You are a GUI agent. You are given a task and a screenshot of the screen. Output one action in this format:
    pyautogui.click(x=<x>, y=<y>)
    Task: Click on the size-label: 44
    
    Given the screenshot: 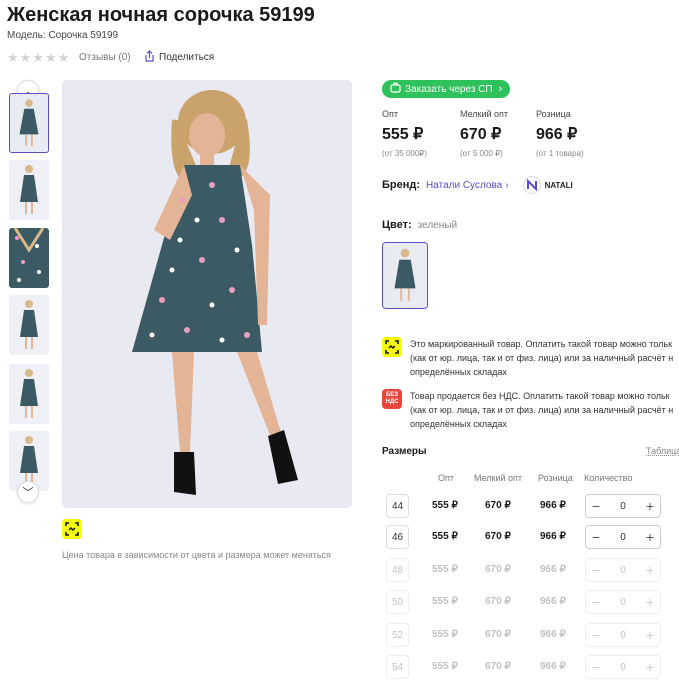 What is the action you would take?
    pyautogui.click(x=397, y=506)
    